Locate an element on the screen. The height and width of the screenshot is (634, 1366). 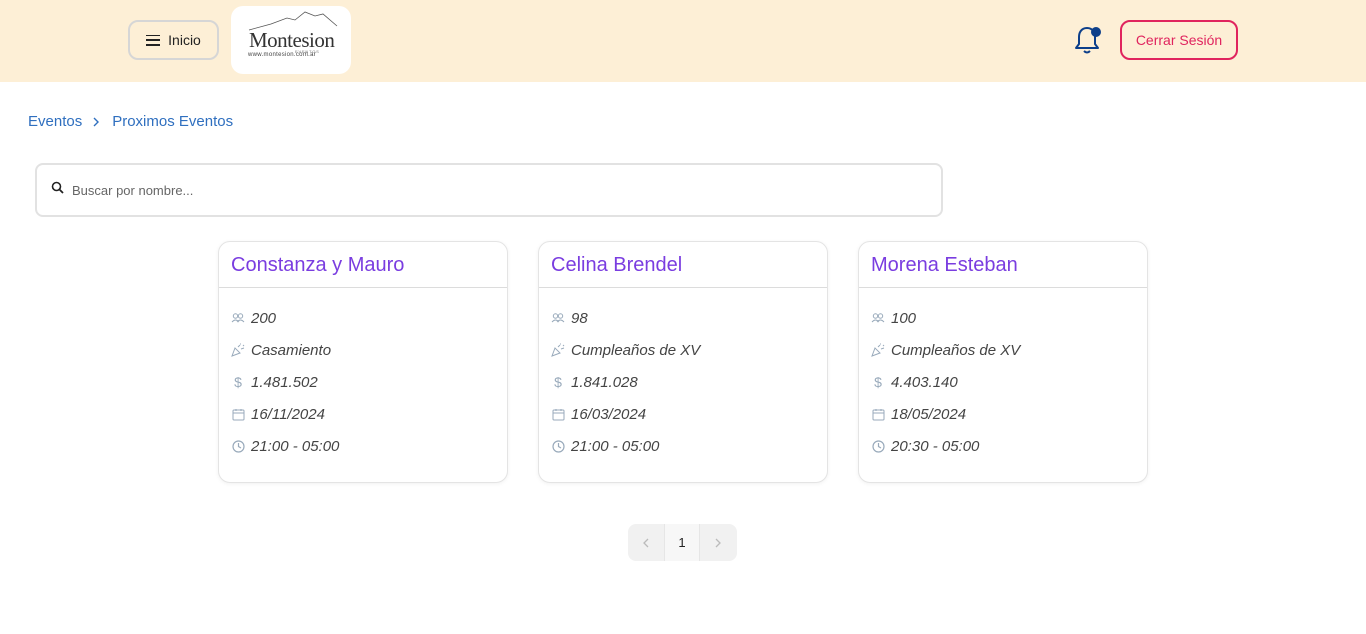
event-name: Constanza y Mauro is located at coordinates (363, 265).